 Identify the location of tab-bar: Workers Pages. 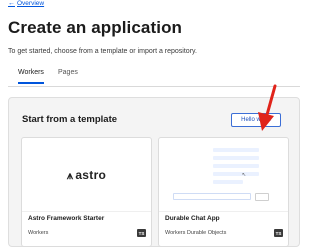
(154, 76).